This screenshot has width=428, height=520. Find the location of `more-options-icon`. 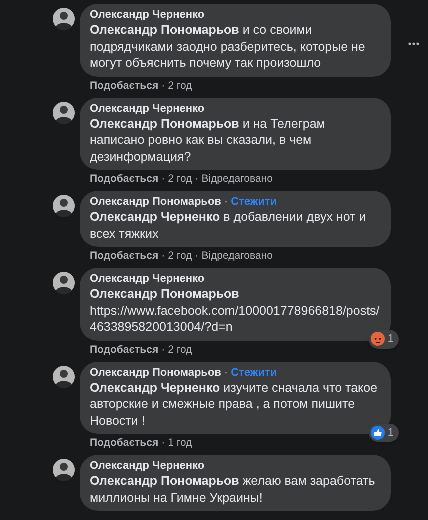

more-options-icon is located at coordinates (414, 44).